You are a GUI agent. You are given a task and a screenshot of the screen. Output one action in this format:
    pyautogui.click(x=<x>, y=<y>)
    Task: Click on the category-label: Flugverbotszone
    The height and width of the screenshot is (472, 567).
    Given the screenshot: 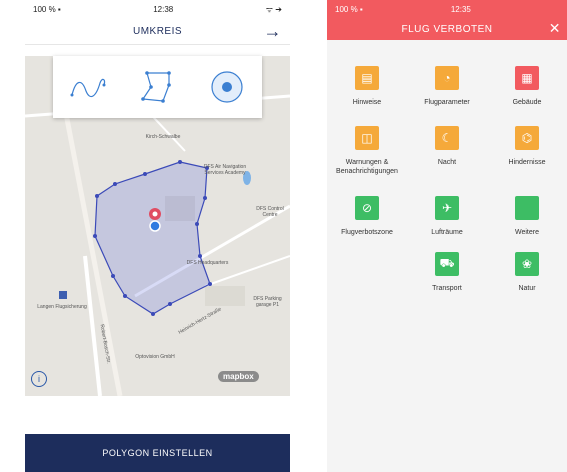 What is the action you would take?
    pyautogui.click(x=367, y=232)
    